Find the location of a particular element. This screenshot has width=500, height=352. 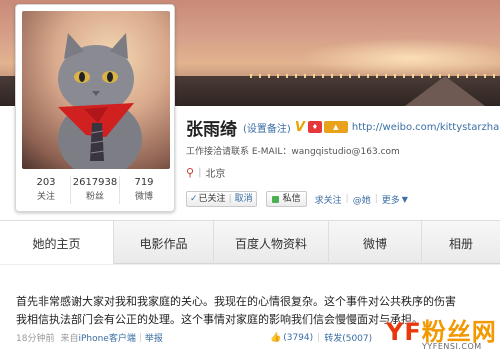

watermark-url: YYFENSI.COM is located at coordinates (452, 346).